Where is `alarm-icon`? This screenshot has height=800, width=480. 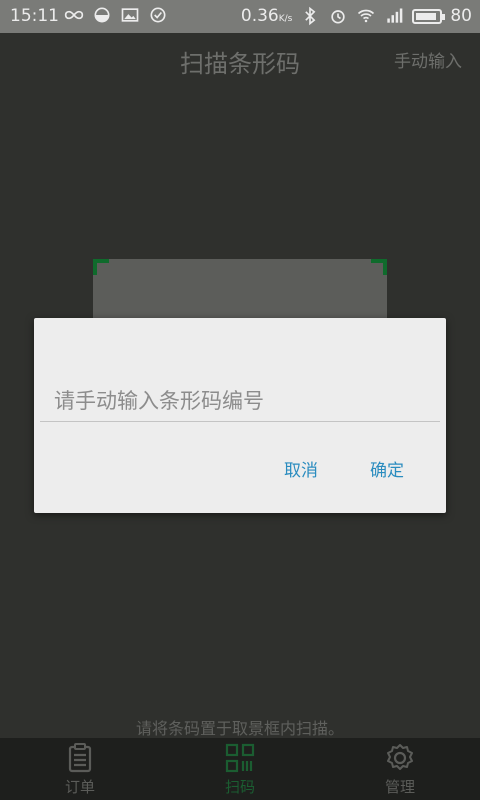 alarm-icon is located at coordinates (338, 17).